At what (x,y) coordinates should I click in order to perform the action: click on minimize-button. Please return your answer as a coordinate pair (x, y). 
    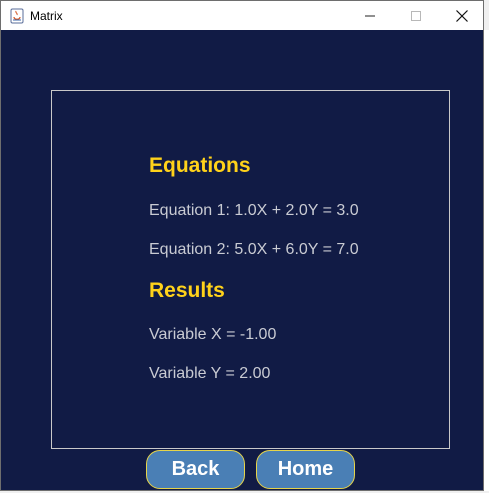
    Looking at the image, I should click on (370, 15).